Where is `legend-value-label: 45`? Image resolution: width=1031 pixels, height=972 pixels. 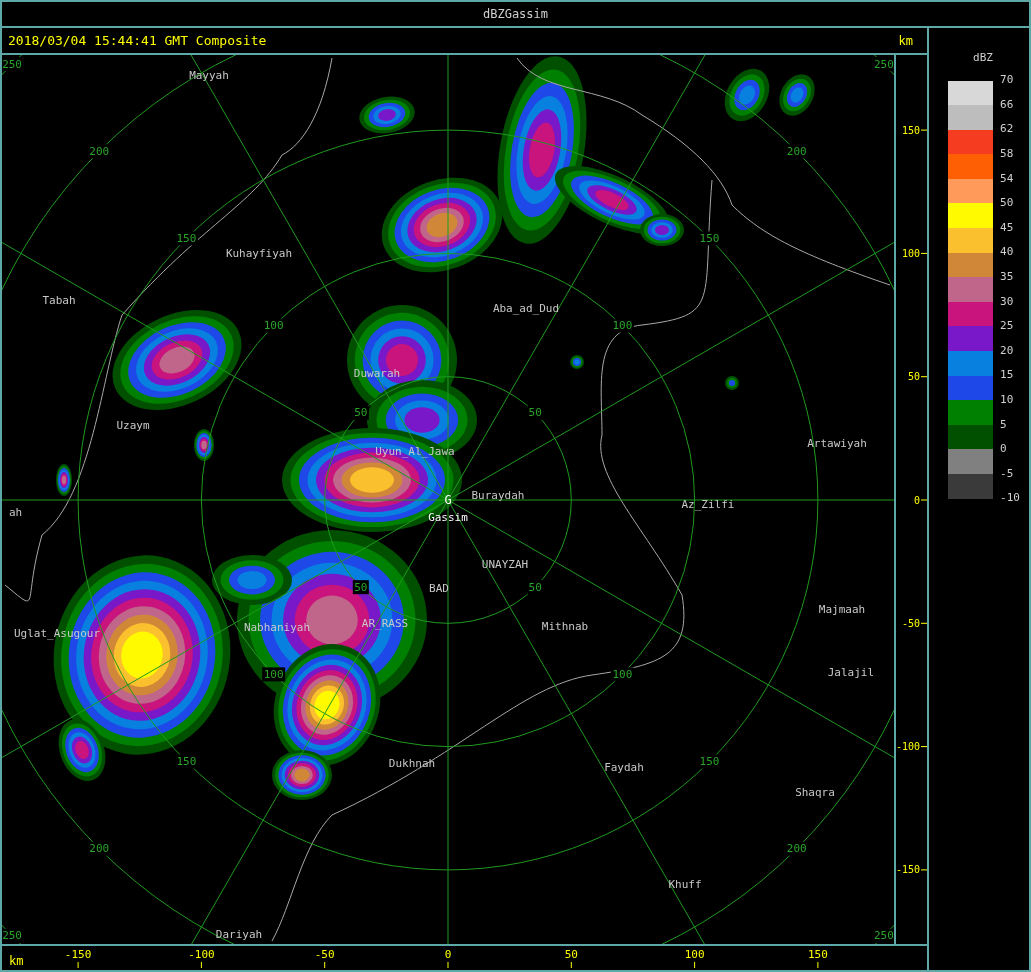 legend-value-label: 45 is located at coordinates (1007, 227).